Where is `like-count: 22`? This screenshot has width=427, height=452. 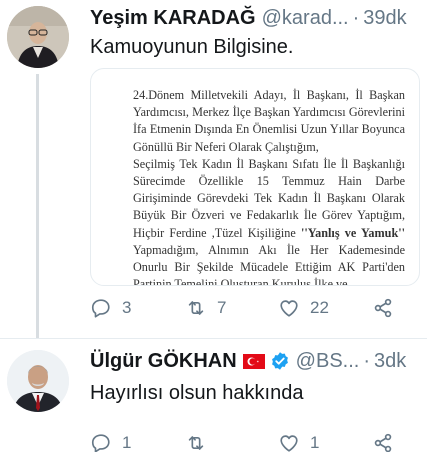 like-count: 22 is located at coordinates (319, 307).